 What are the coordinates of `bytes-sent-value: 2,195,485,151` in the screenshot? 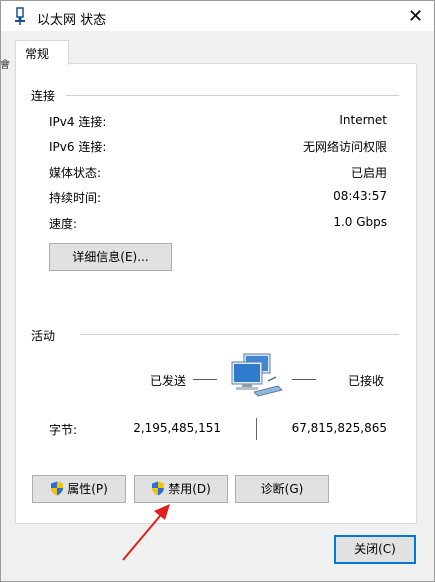 It's located at (177, 428).